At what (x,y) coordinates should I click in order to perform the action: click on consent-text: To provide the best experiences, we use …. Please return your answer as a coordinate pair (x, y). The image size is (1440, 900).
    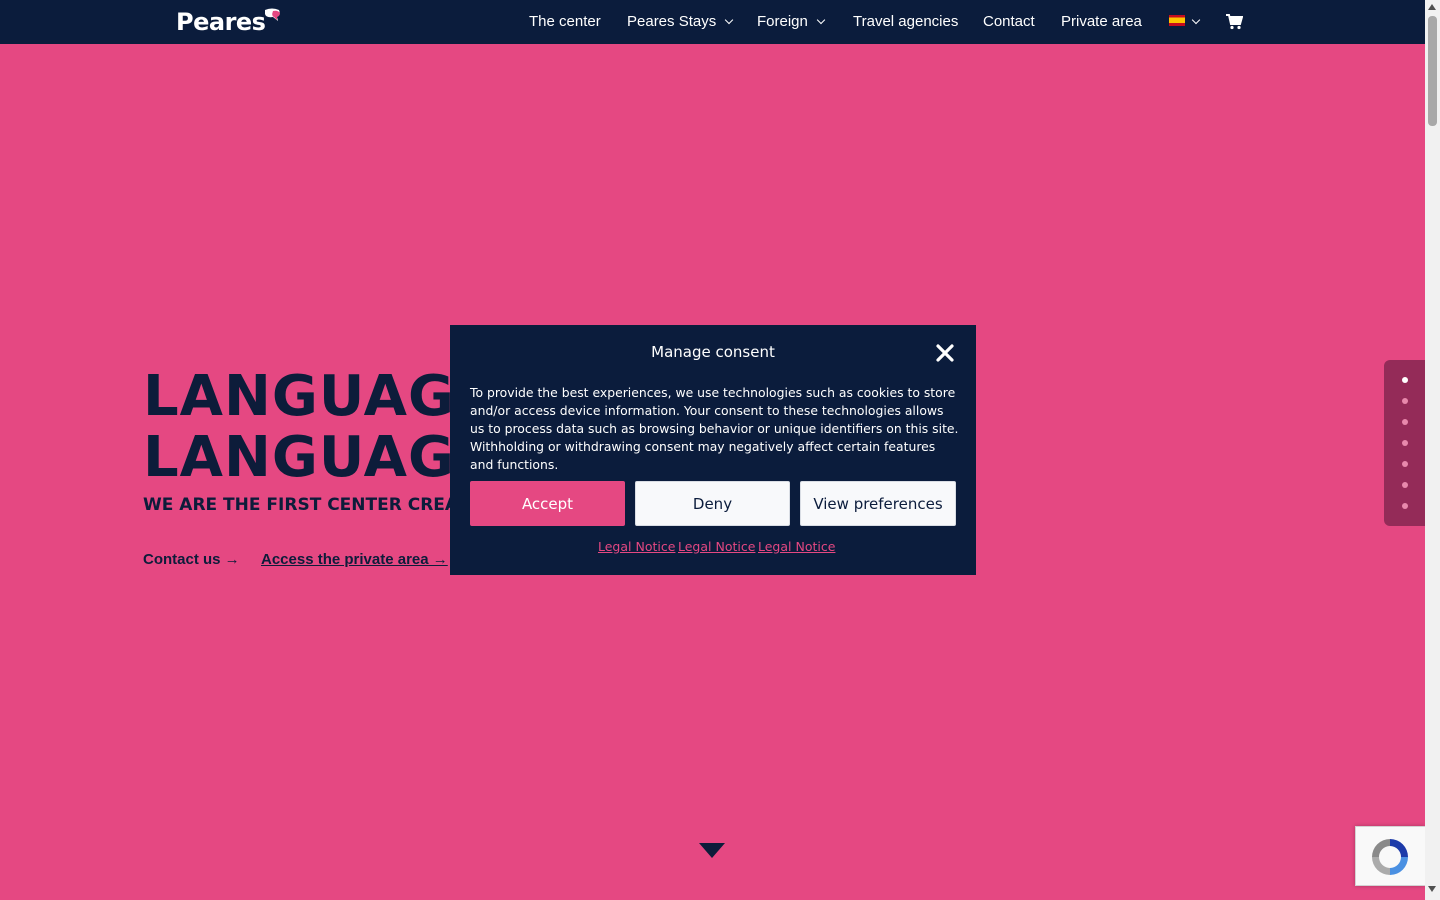
    Looking at the image, I should click on (714, 428).